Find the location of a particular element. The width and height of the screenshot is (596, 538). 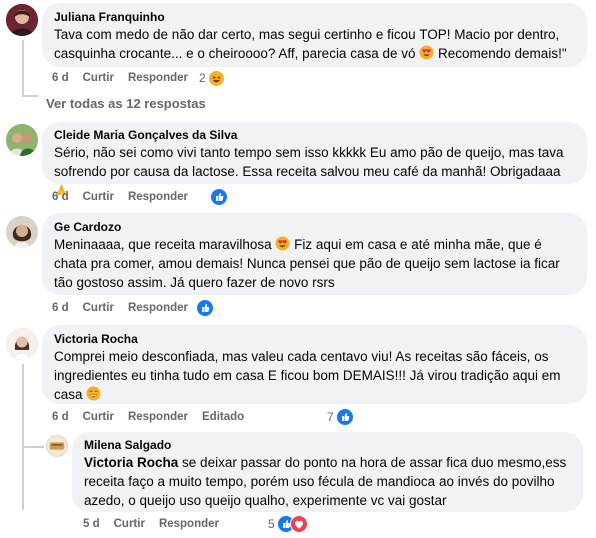

reaction-summary: 2 is located at coordinates (212, 78).